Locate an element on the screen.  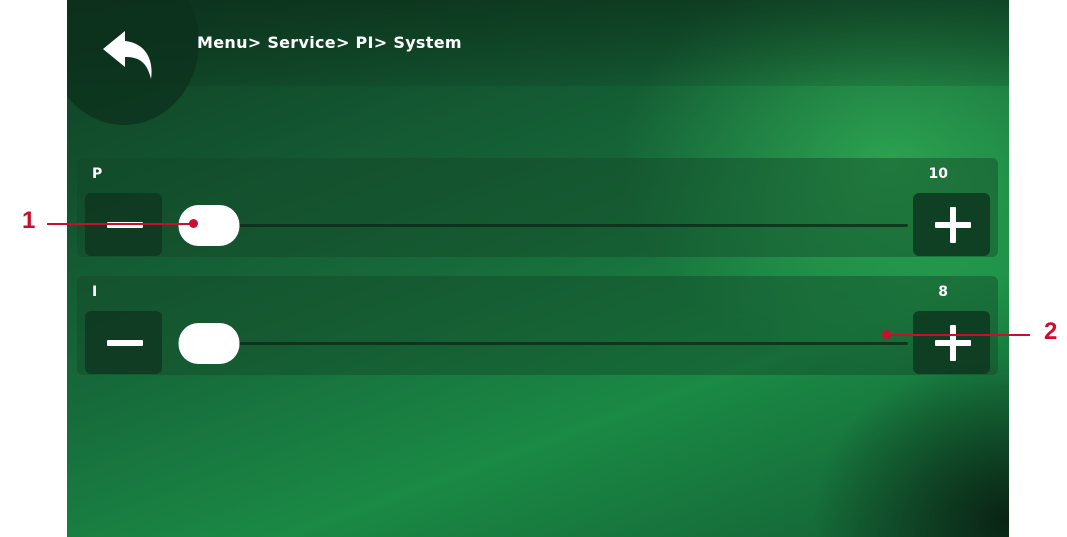
callout-1-dot is located at coordinates (193, 223).